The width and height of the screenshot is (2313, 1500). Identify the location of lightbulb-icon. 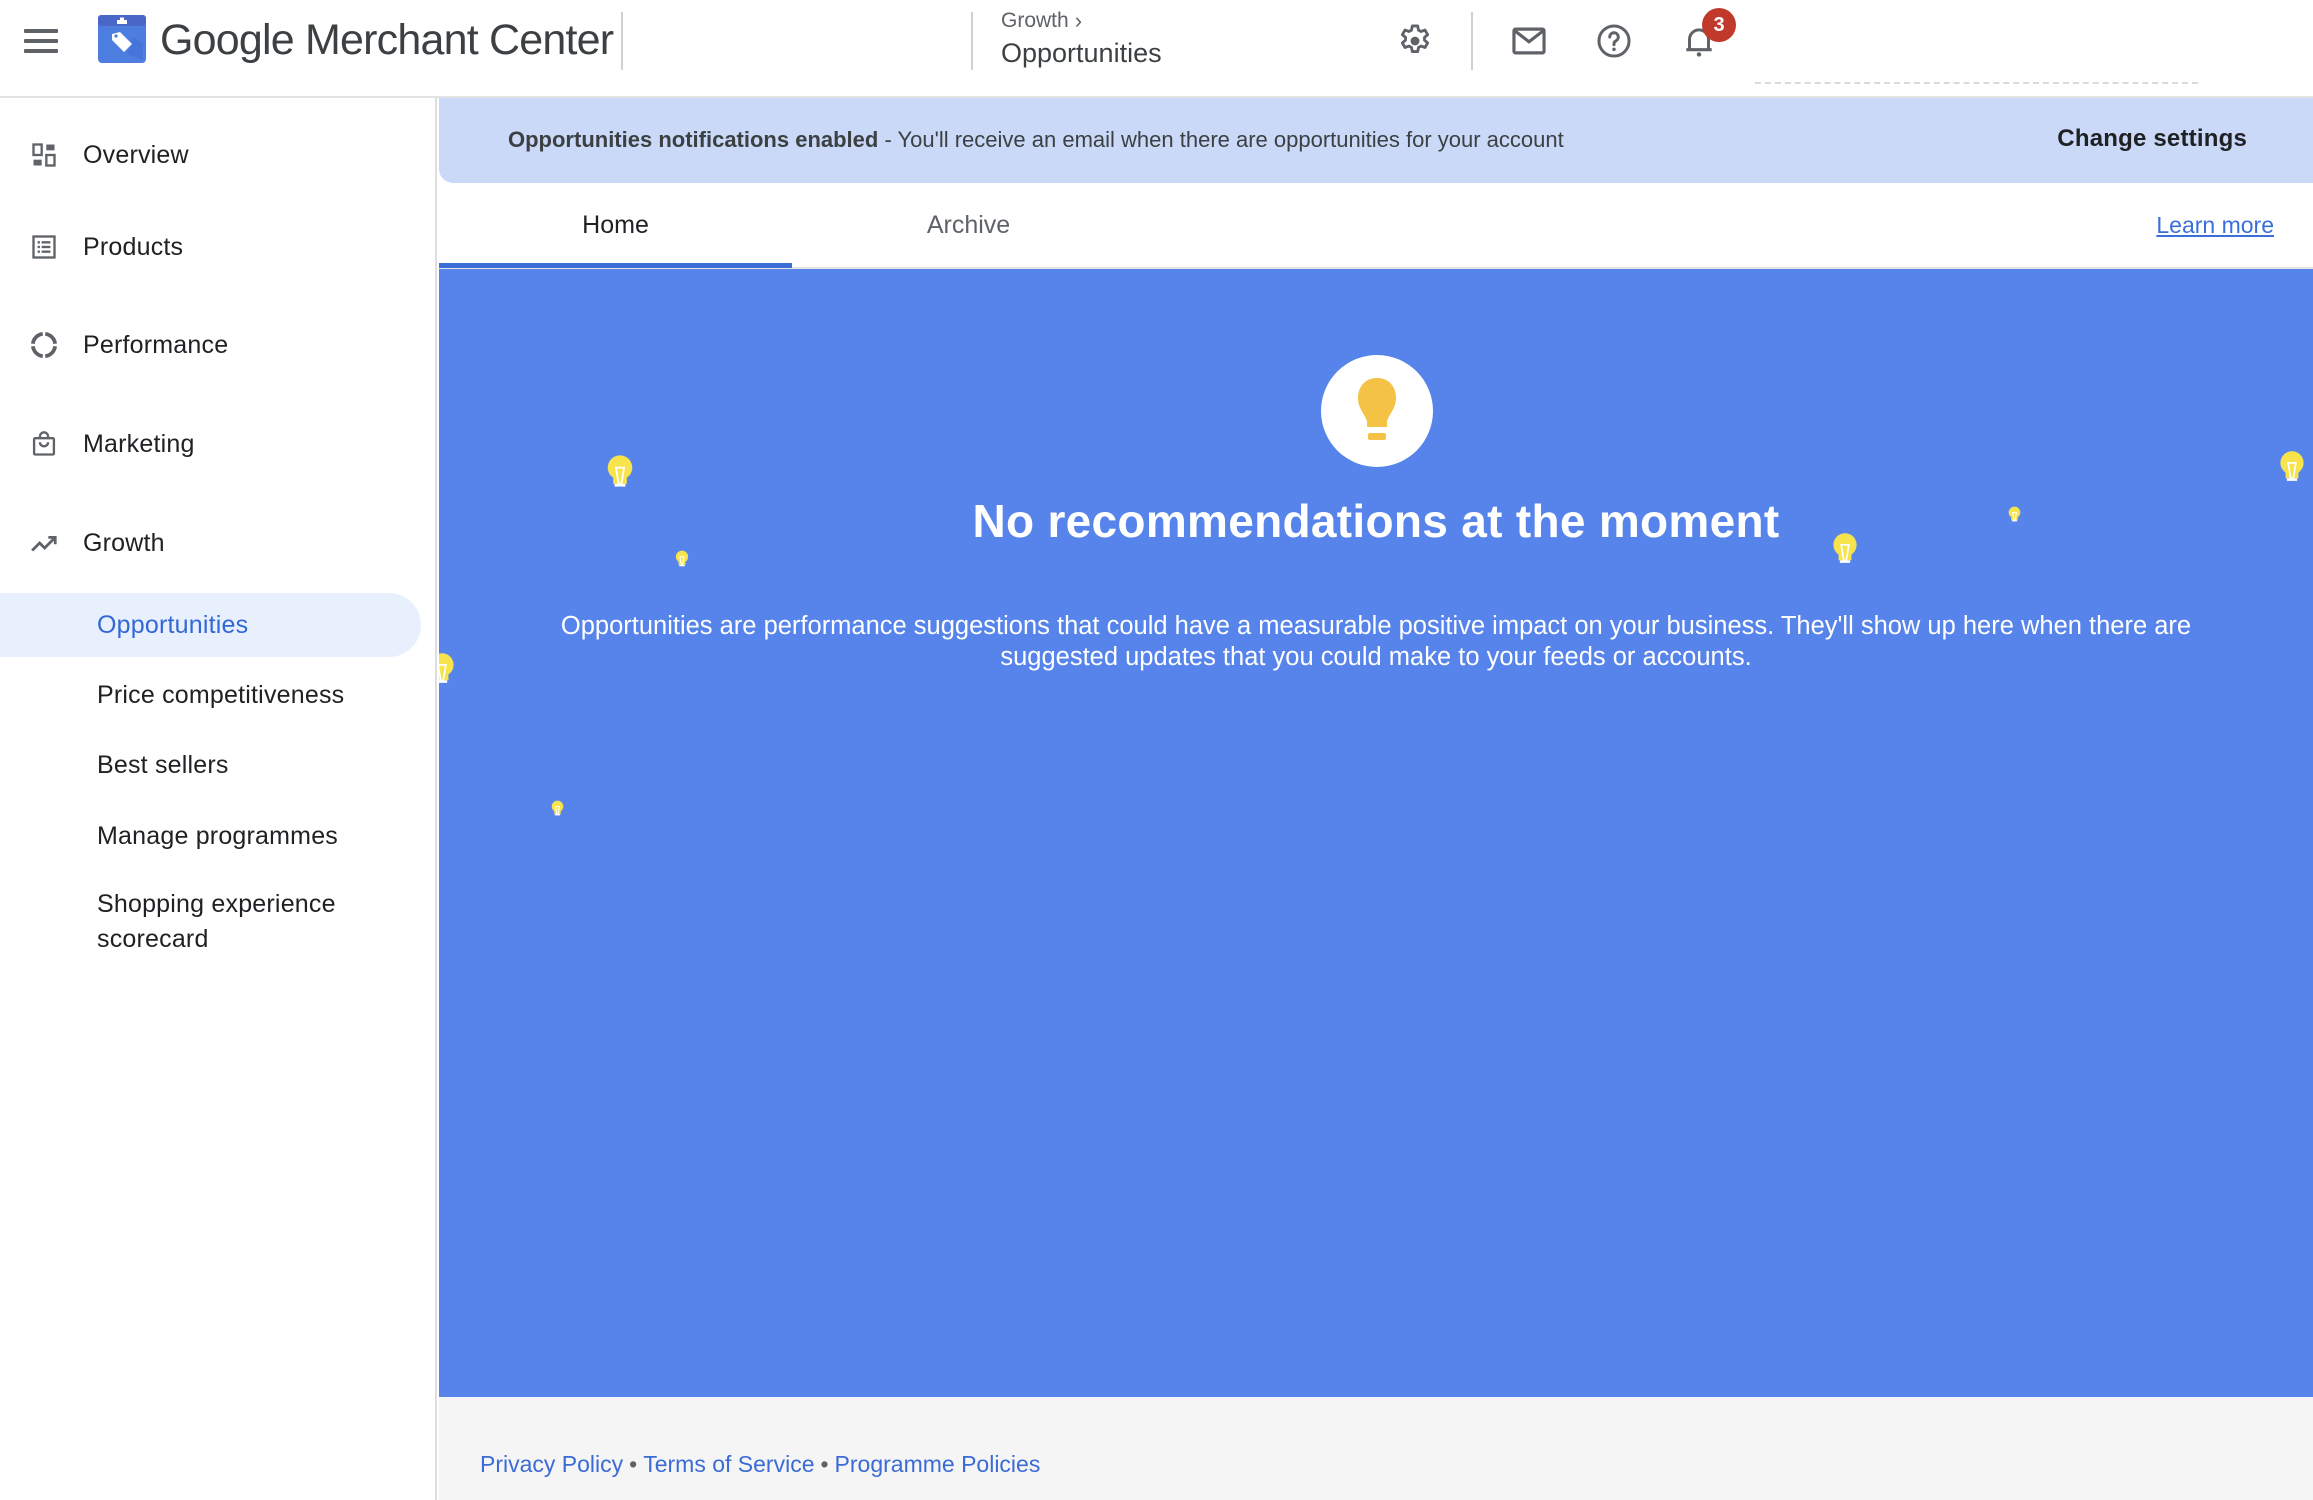
(1377, 409).